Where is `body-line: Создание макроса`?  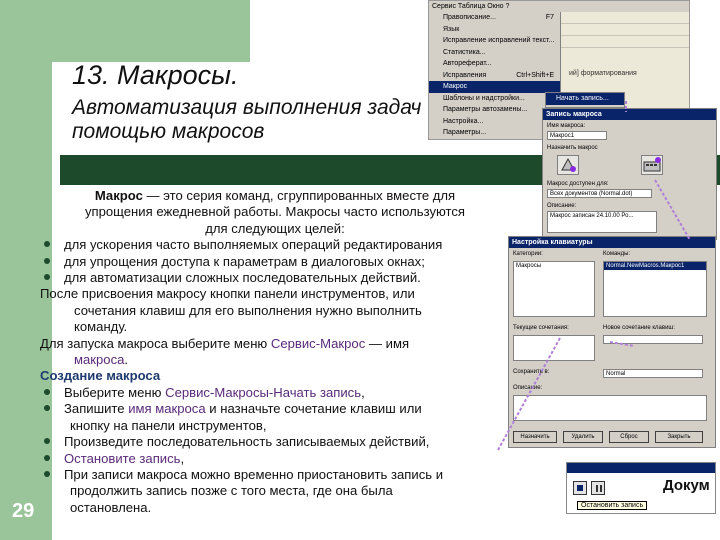 body-line: Создание макроса is located at coordinates (275, 376).